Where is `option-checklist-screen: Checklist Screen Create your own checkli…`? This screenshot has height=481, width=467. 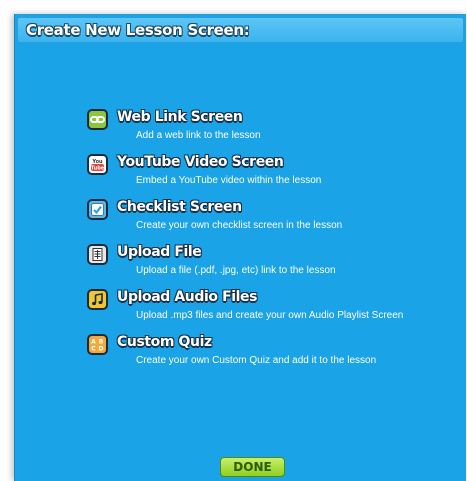
option-checklist-screen: Checklist Screen Create your own checkli… is located at coordinates (272, 220).